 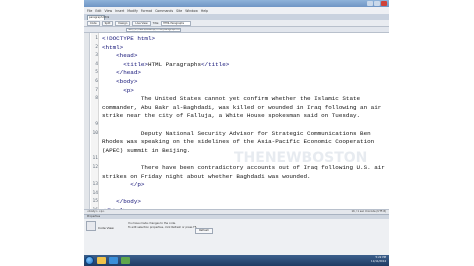 I want to click on html-tag-token: <p>, so click(x=118, y=90).